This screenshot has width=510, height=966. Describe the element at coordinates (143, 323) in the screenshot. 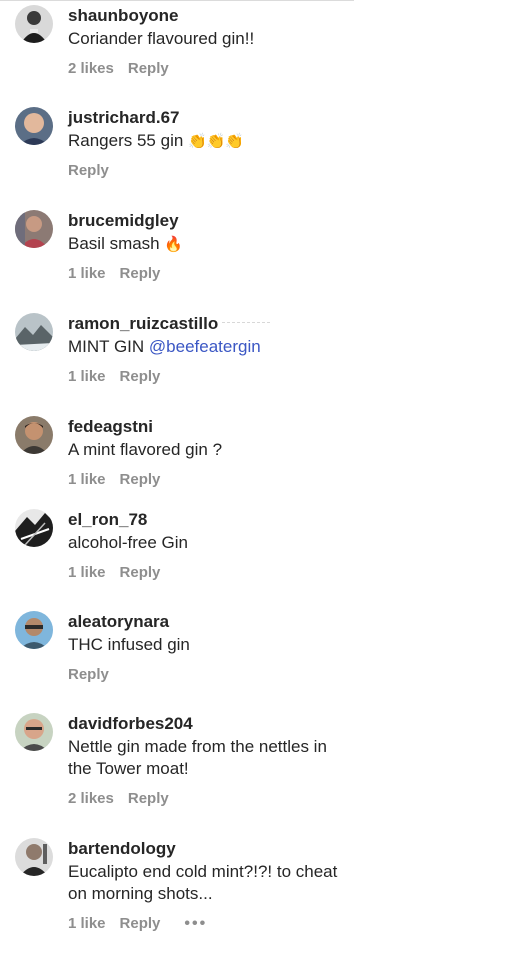

I see `comment-username-text: ramon_ruizcastillo` at that location.